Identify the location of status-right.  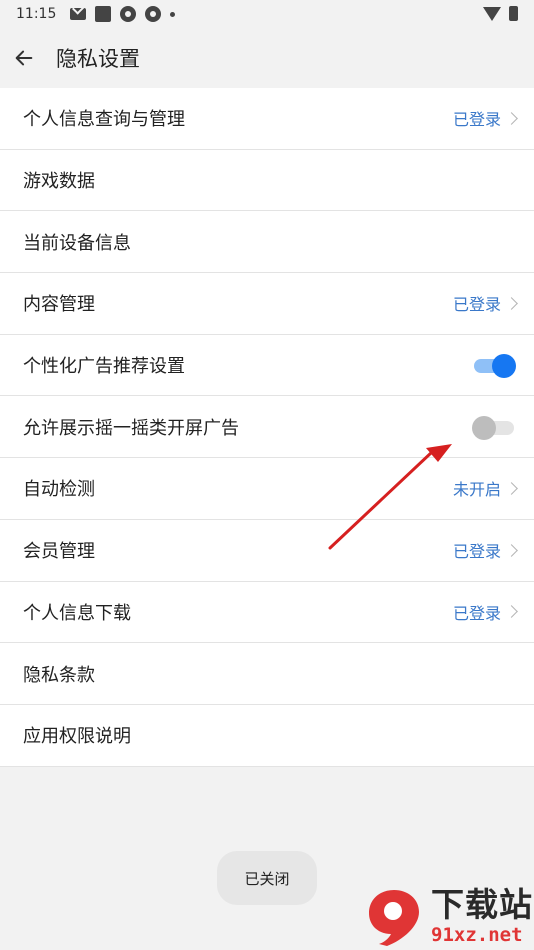
(500, 13).